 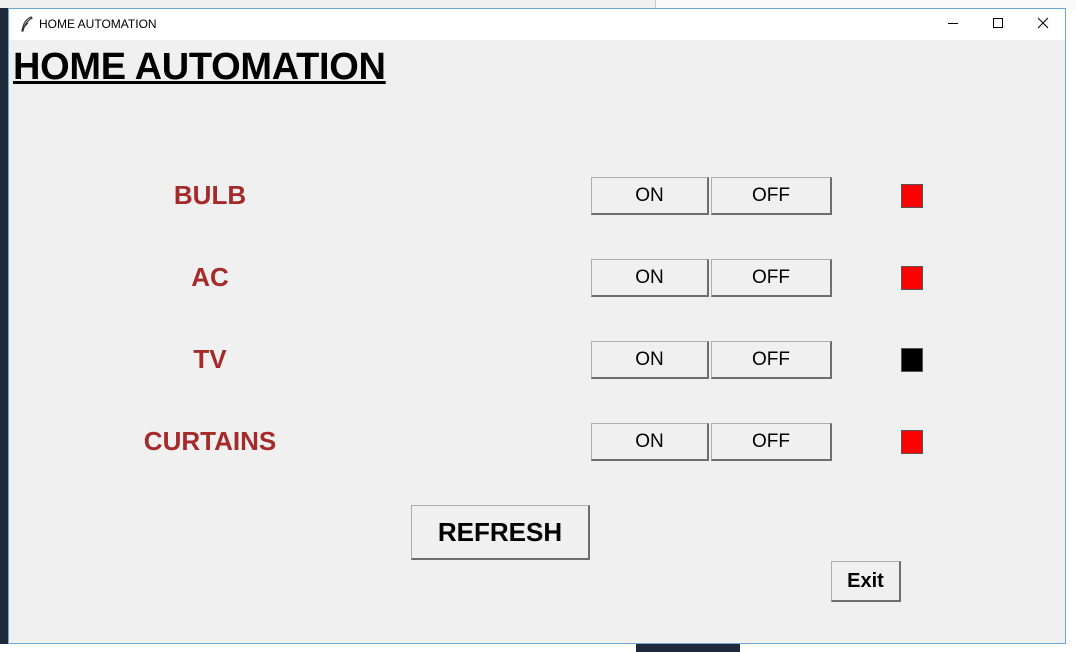 I want to click on tv-off-button: OFF, so click(x=771, y=360).